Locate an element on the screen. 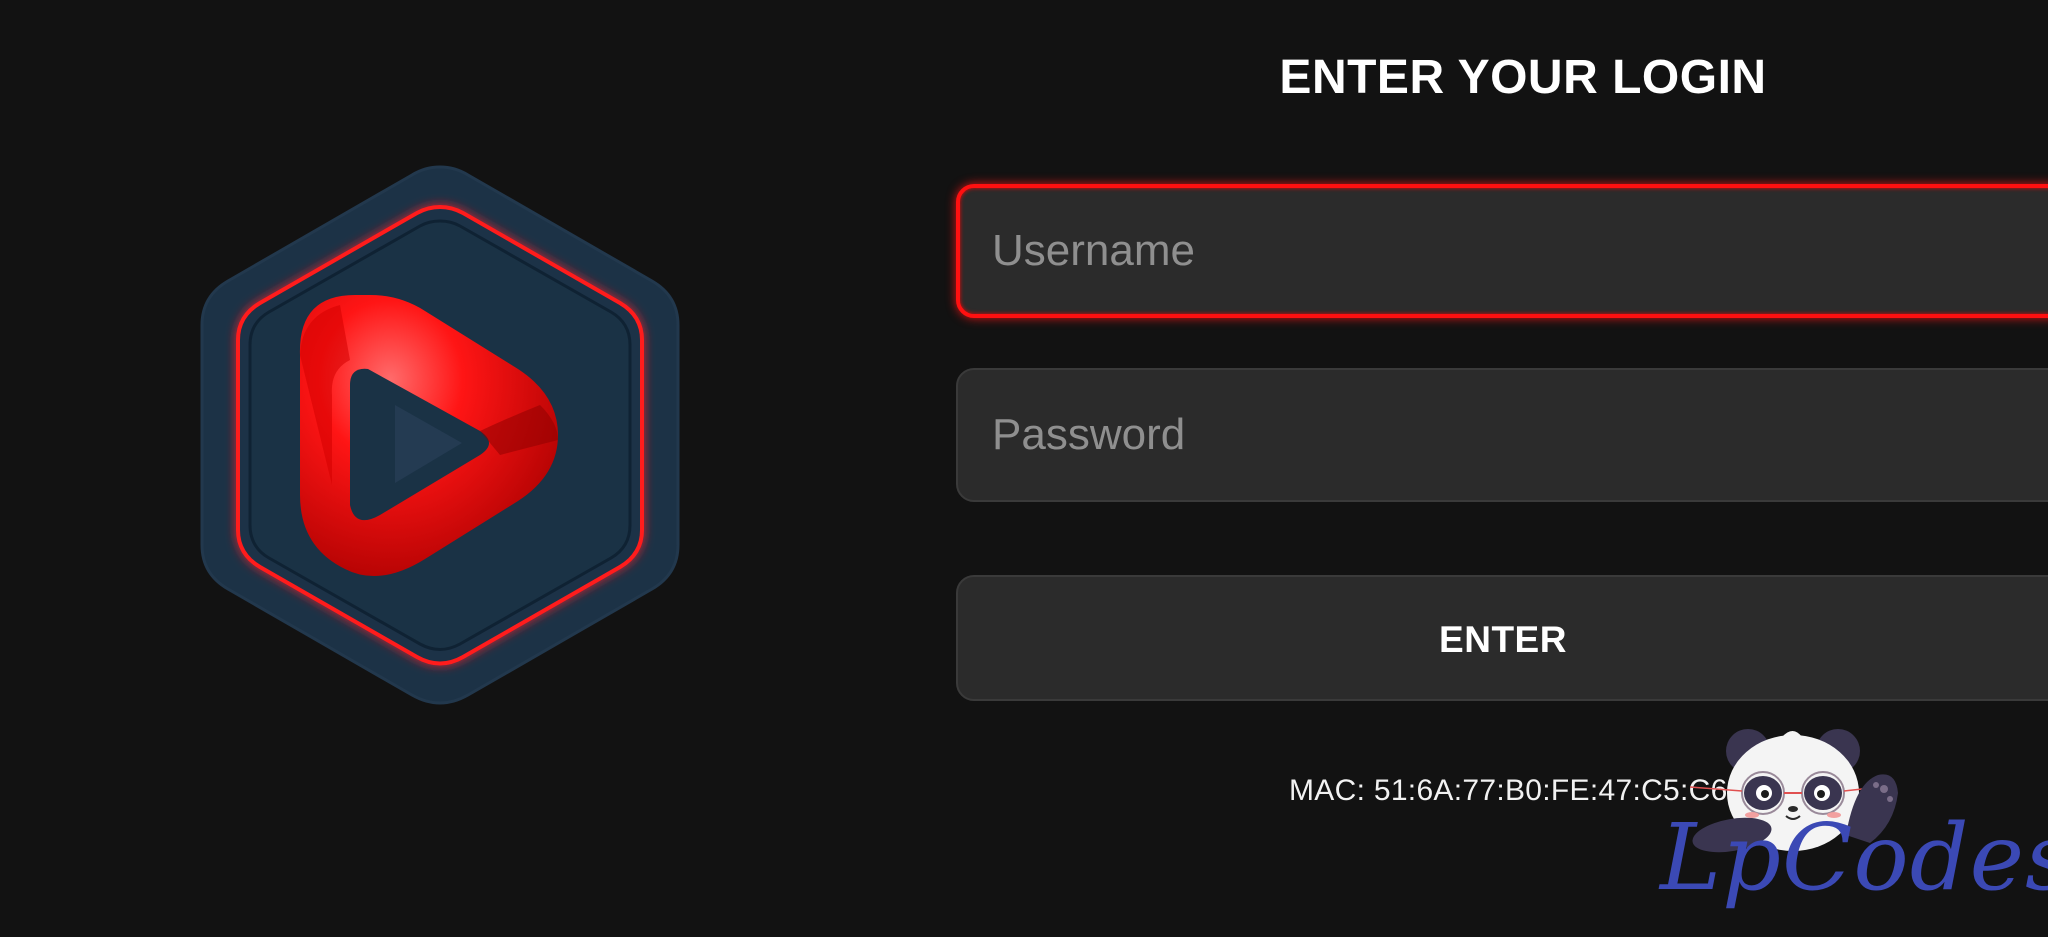 The image size is (2048, 937). play-hexagon-logo-icon is located at coordinates (440, 435).